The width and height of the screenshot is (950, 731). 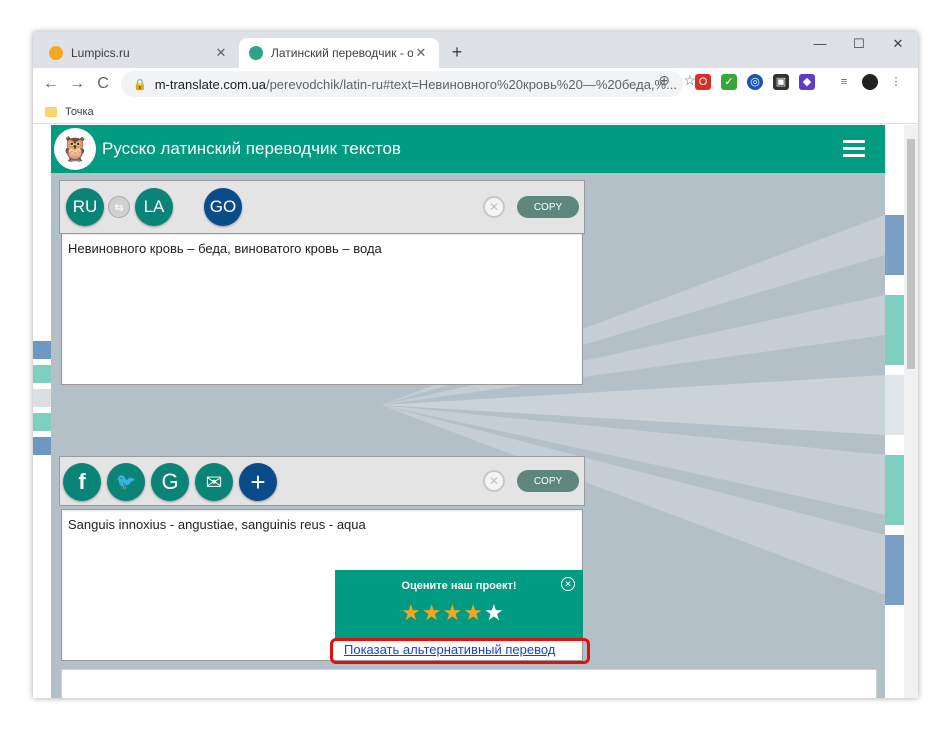 What do you see at coordinates (214, 482) in the screenshot?
I see `email-share-icon: ✉` at bounding box center [214, 482].